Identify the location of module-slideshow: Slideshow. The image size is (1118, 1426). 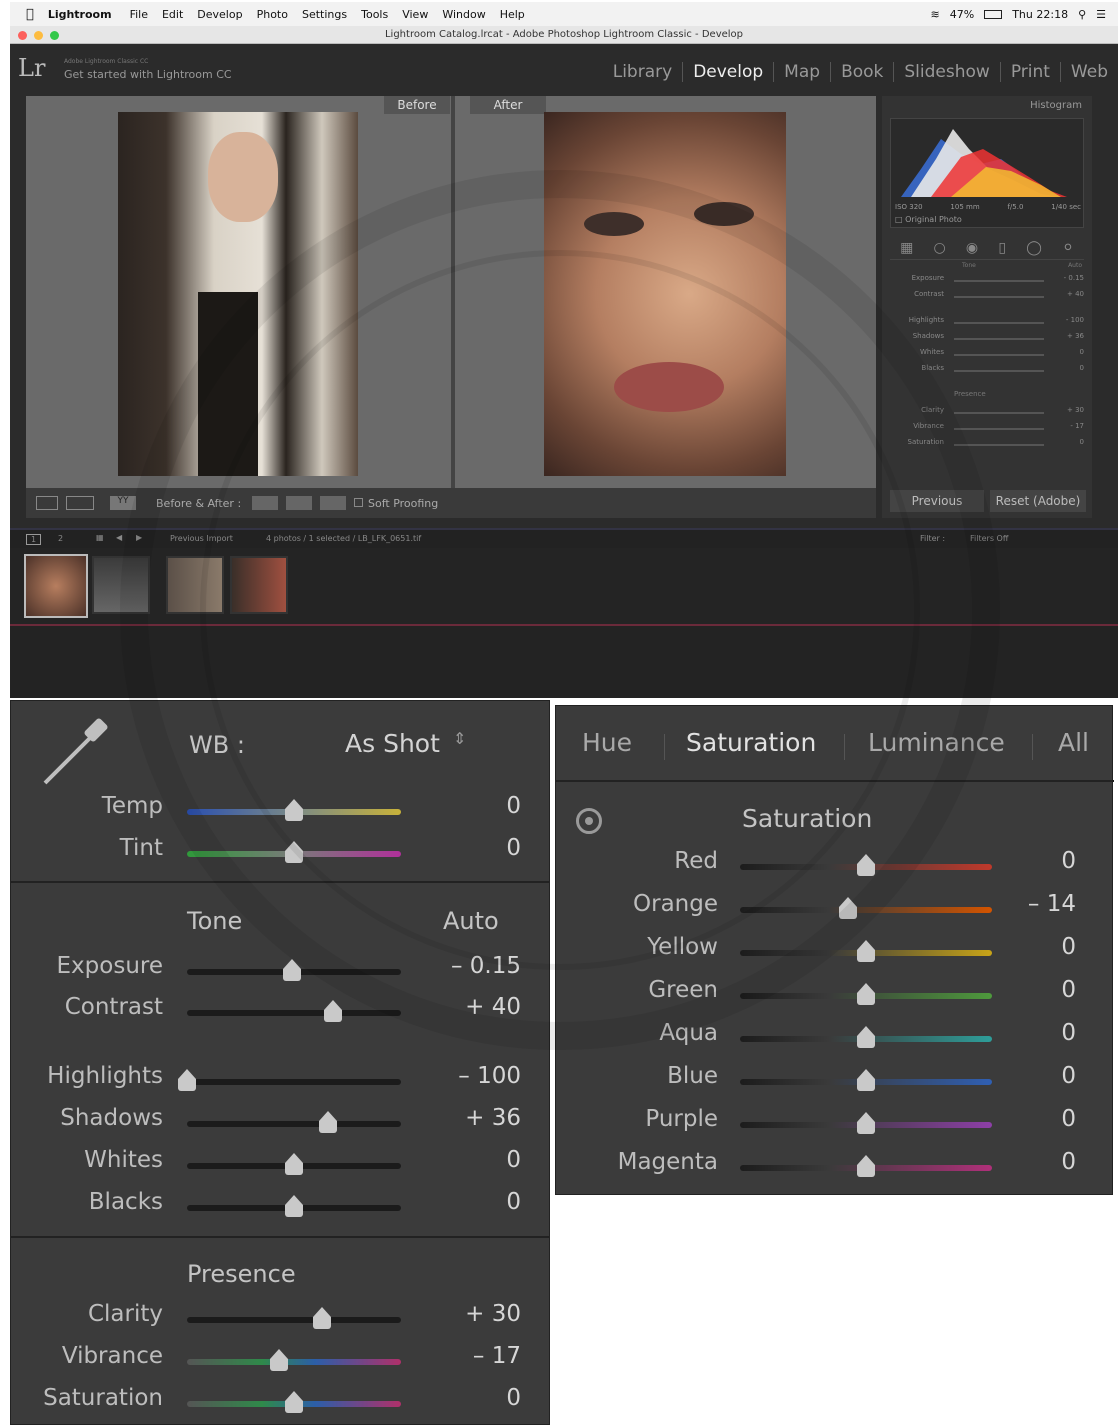
(947, 72).